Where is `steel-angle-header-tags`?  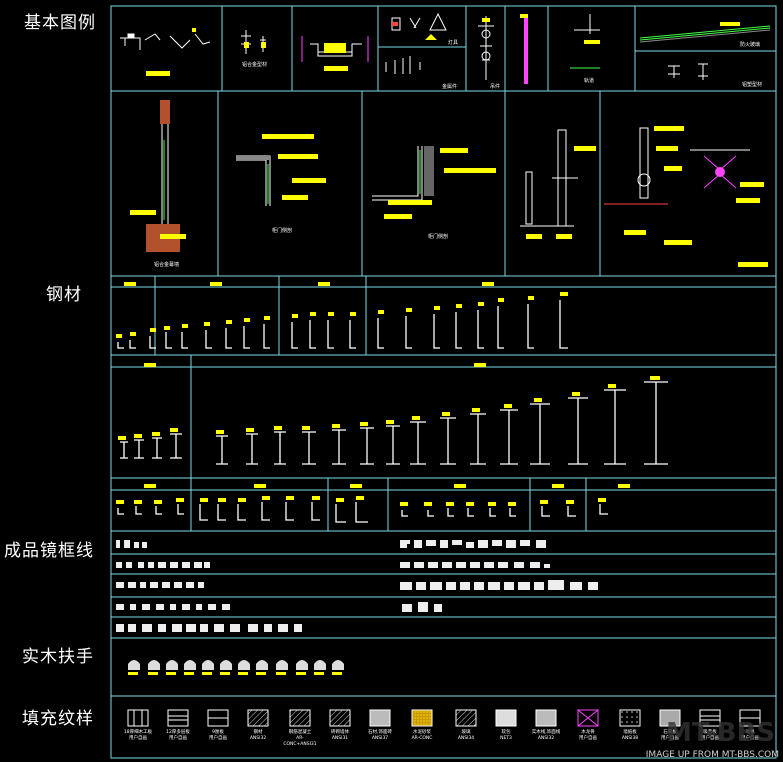 steel-angle-header-tags is located at coordinates (387, 486).